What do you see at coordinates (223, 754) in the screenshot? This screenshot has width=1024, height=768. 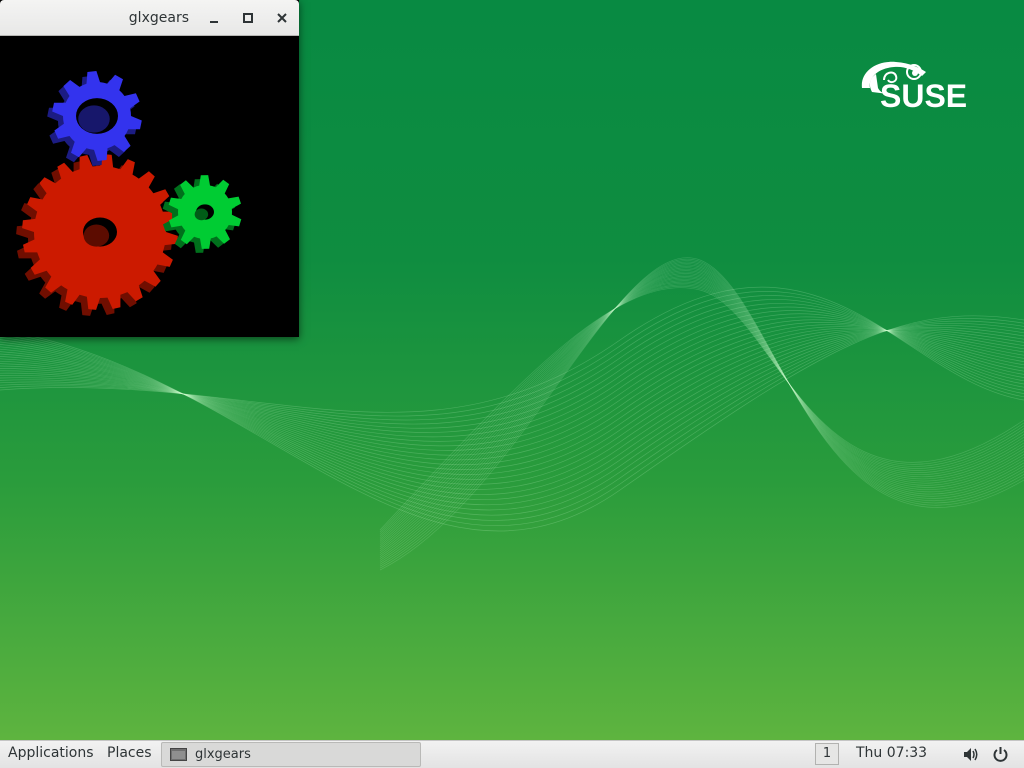 I see `taskbar-item-label: glxgears` at bounding box center [223, 754].